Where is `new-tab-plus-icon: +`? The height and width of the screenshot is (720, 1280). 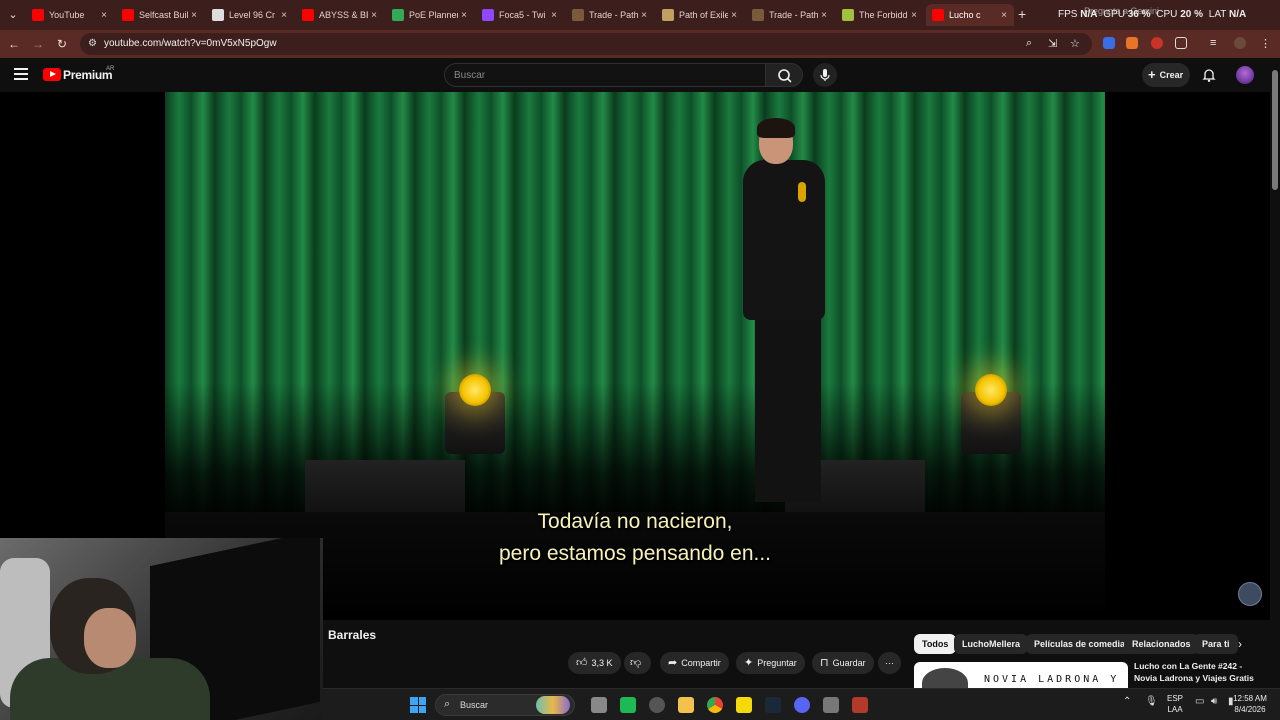
new-tab-plus-icon: + is located at coordinates (1022, 14).